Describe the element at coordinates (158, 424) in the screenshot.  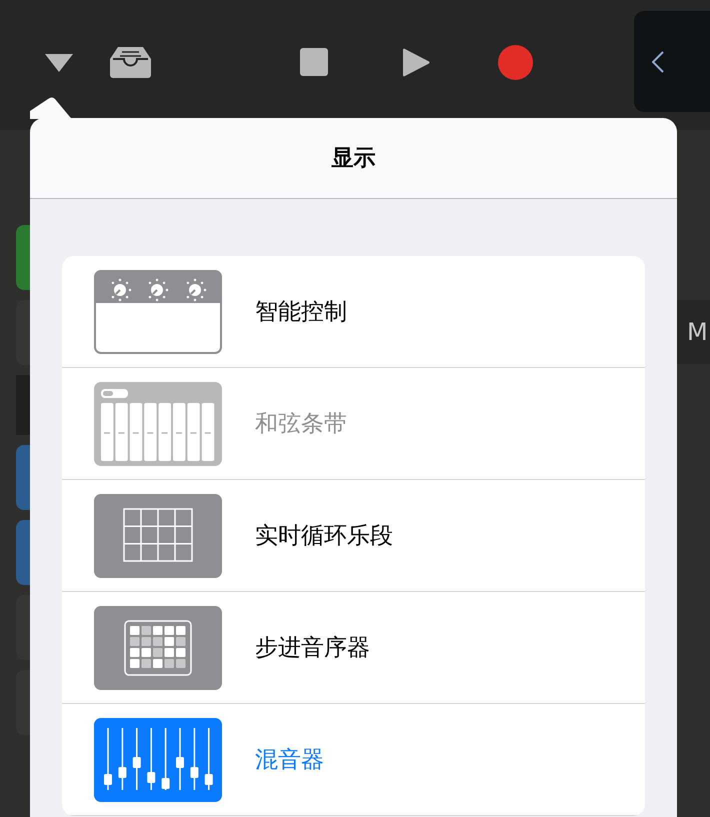
I see `strips-icon` at that location.